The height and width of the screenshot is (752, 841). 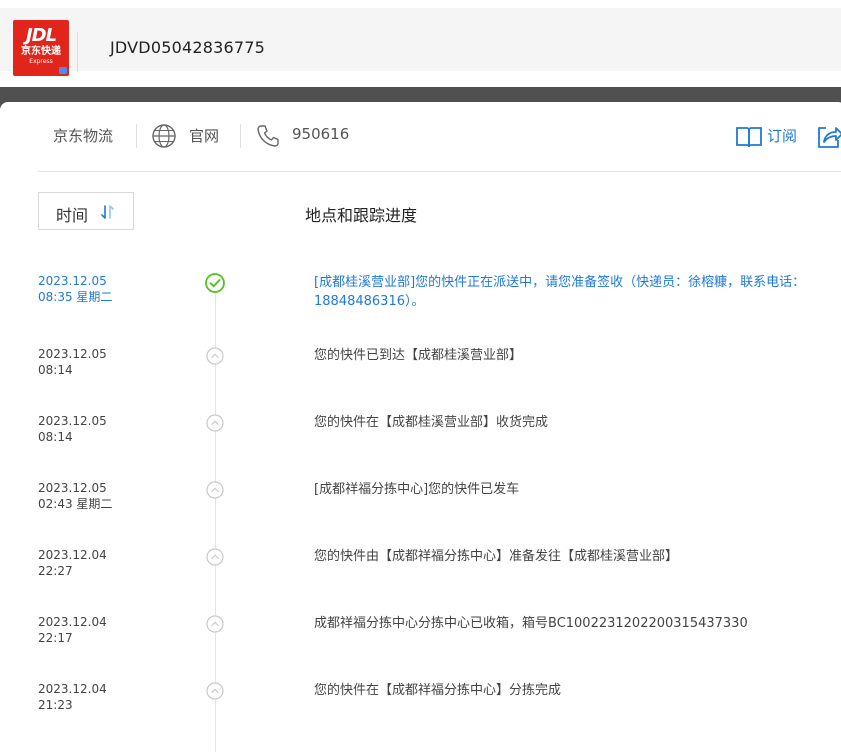 I want to click on progress-column-title: 地点和跟踪进度, so click(x=361, y=215).